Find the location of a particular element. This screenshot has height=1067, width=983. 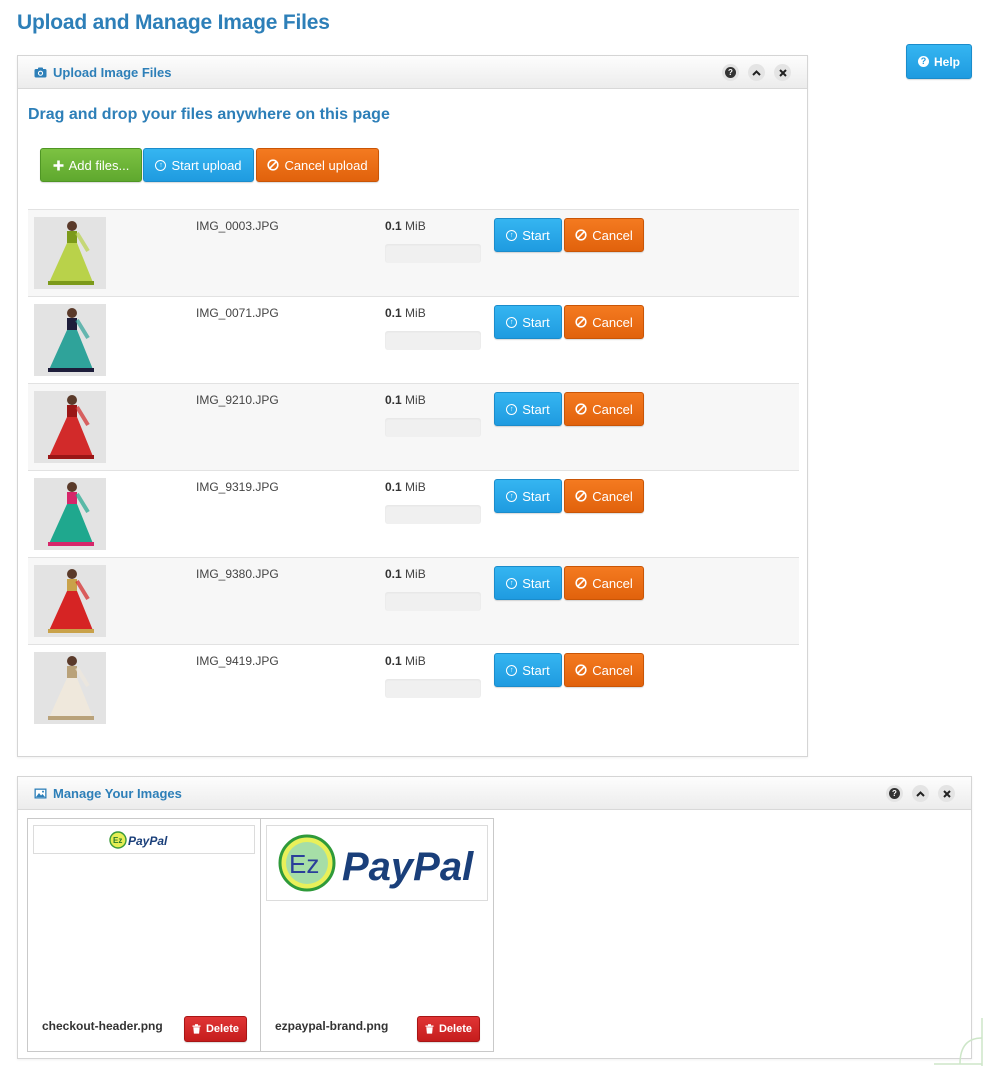

file-row: IMG_9319.JPG 0.1 MiB ↑ Start Cancel is located at coordinates (413, 513).